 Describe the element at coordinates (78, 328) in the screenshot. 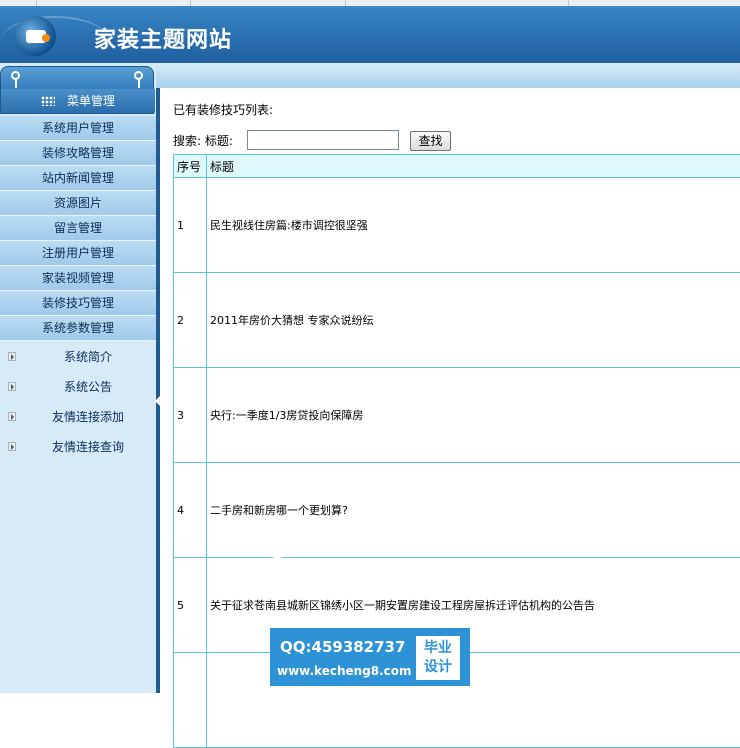

I see `sidebar-item-system-params: 系统参数管理` at that location.